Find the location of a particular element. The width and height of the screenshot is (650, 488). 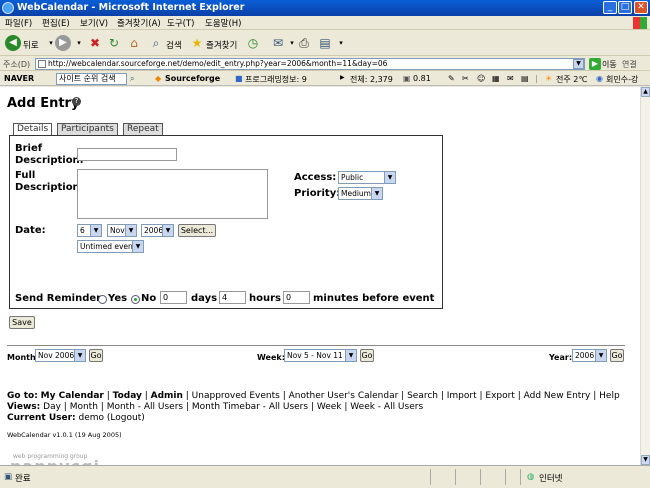

goto-my-calendar: My Calendar is located at coordinates (72, 396).